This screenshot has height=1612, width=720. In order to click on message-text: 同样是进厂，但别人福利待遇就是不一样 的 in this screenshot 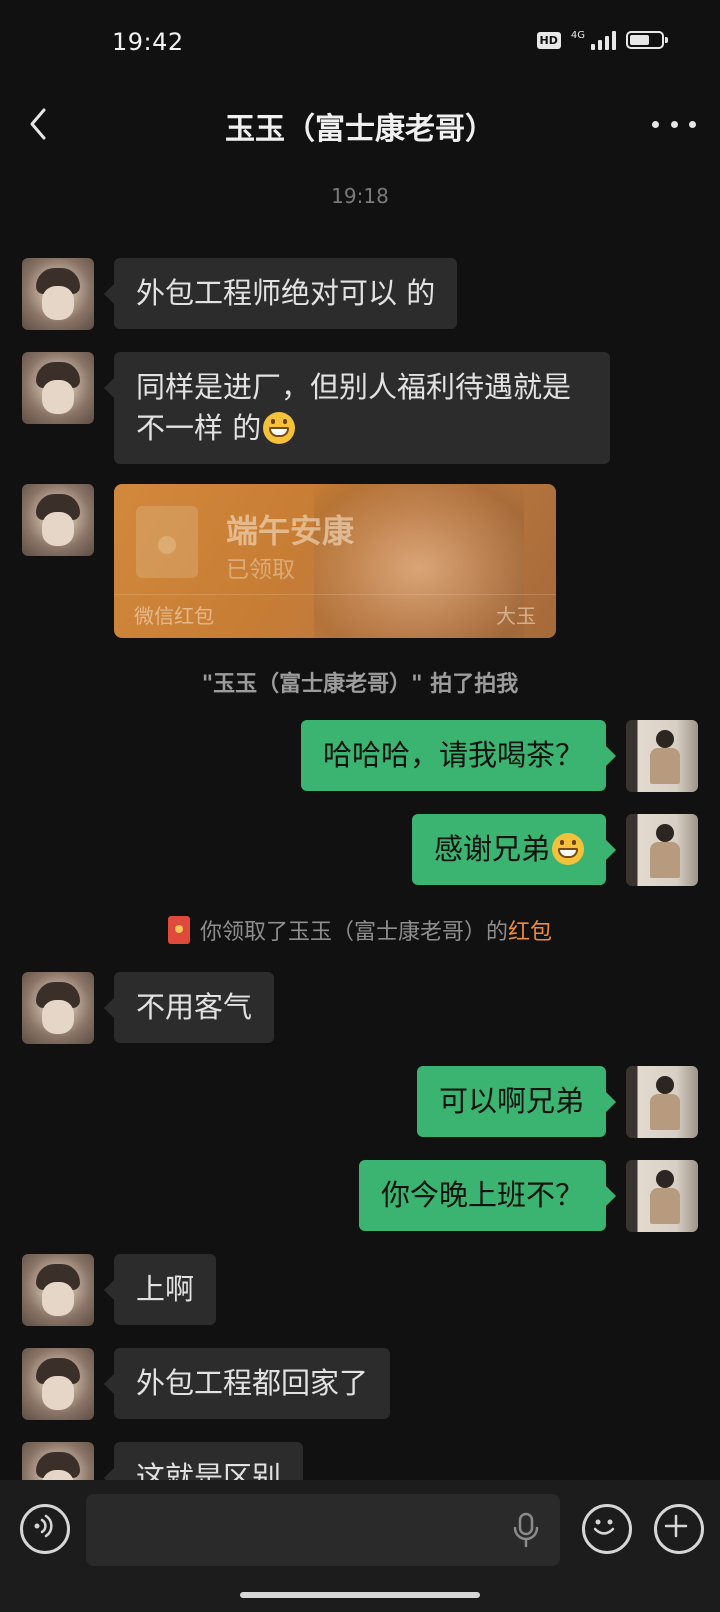, I will do `click(354, 407)`.